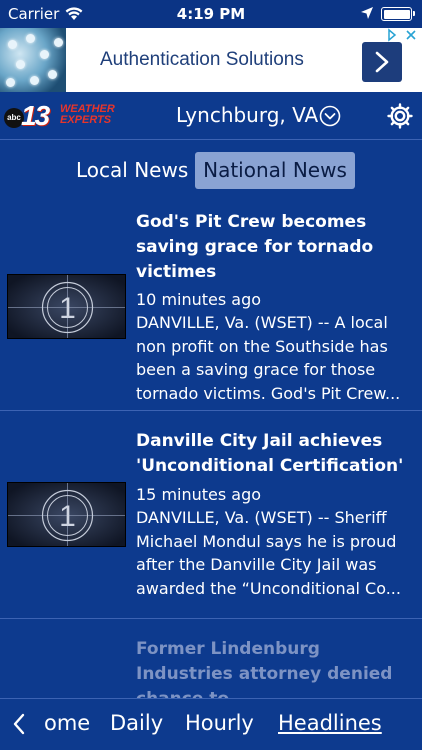 Image resolution: width=422 pixels, height=750 pixels. I want to click on chevron-left-icon, so click(19, 724).